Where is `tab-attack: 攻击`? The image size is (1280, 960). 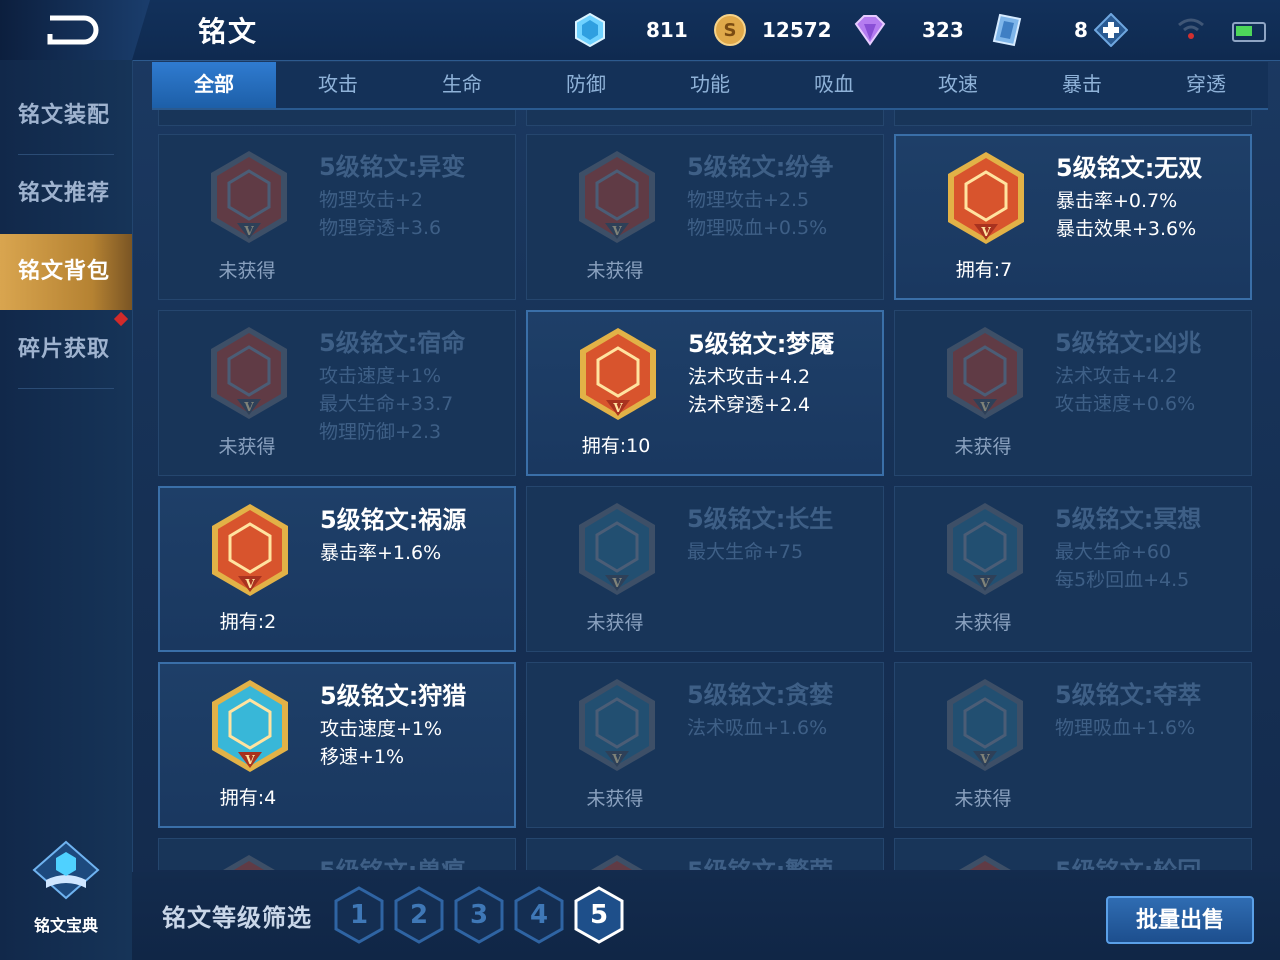 tab-attack: 攻击 is located at coordinates (338, 85).